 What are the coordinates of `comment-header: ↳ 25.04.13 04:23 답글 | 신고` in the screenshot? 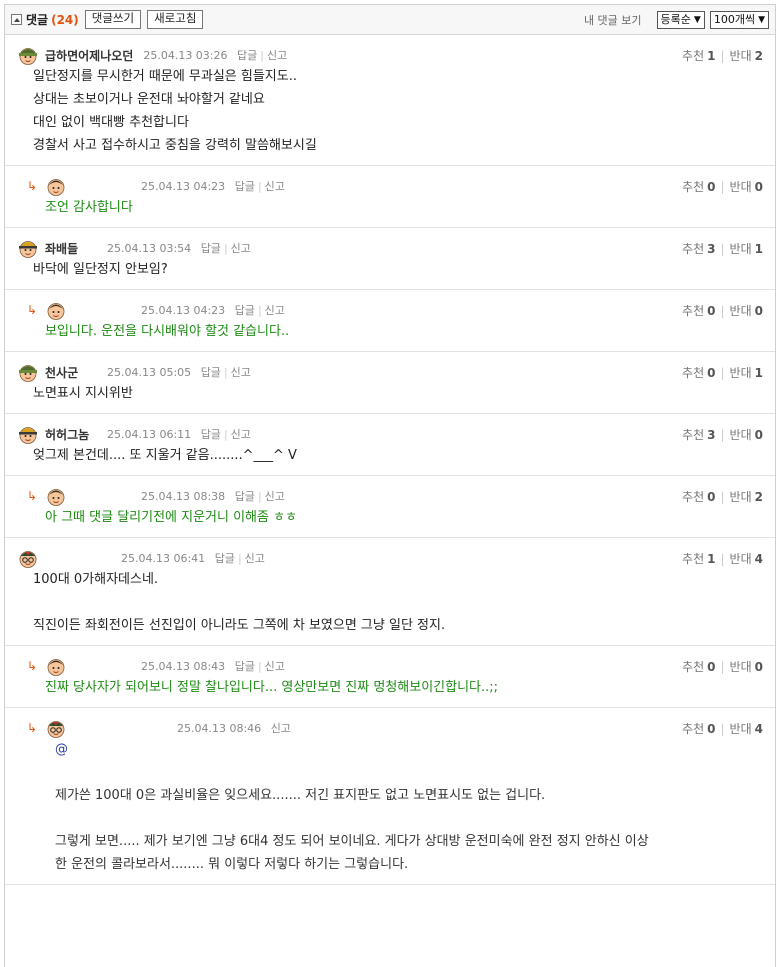 It's located at (401, 186).